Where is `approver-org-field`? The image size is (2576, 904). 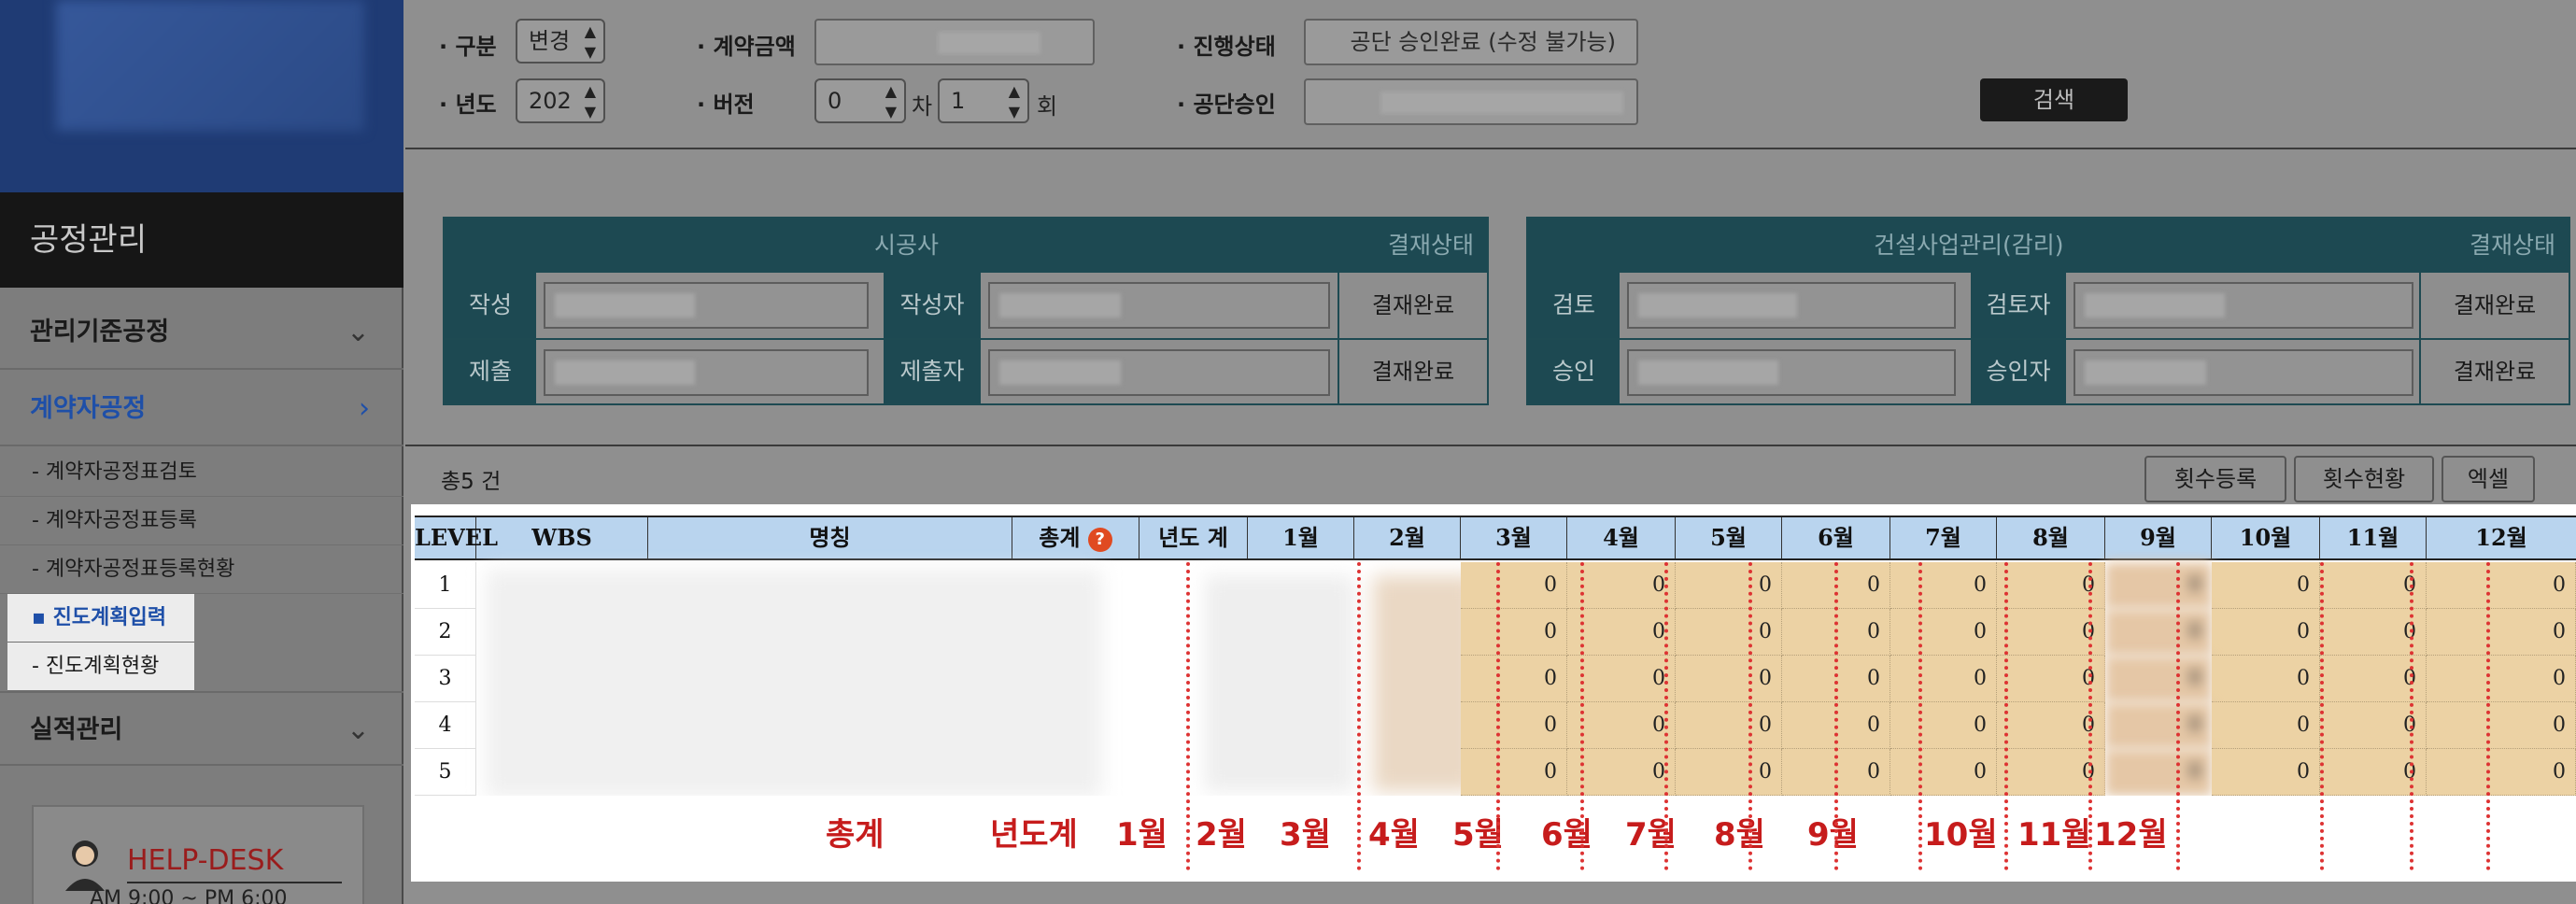
approver-org-field is located at coordinates (1791, 372).